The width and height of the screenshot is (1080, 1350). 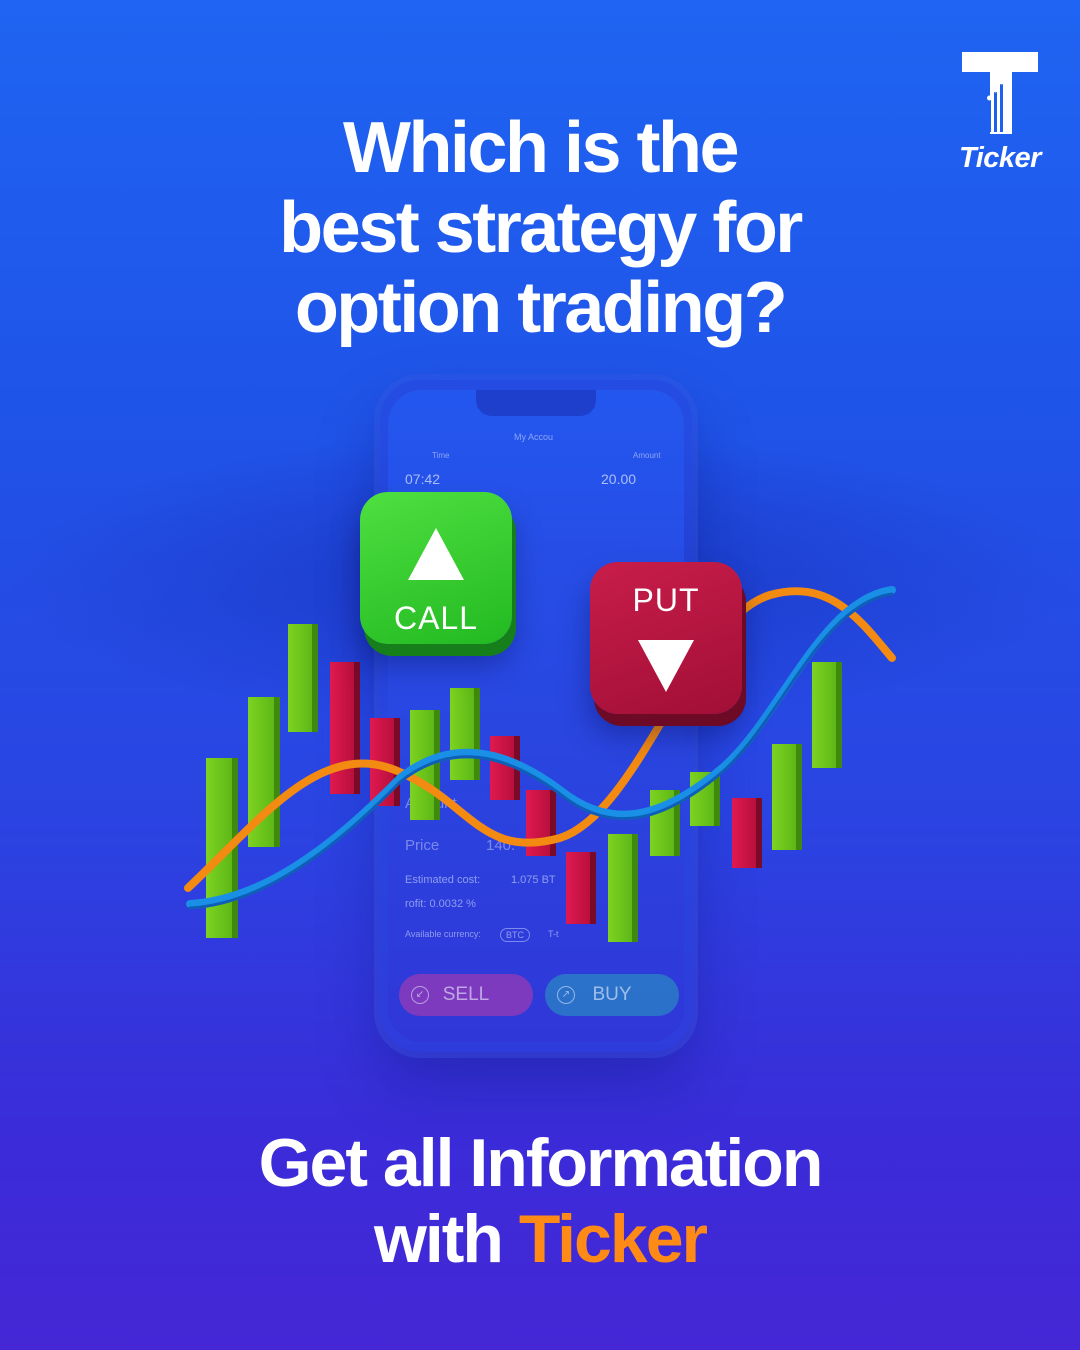 I want to click on call-label: CALL, so click(x=436, y=618).